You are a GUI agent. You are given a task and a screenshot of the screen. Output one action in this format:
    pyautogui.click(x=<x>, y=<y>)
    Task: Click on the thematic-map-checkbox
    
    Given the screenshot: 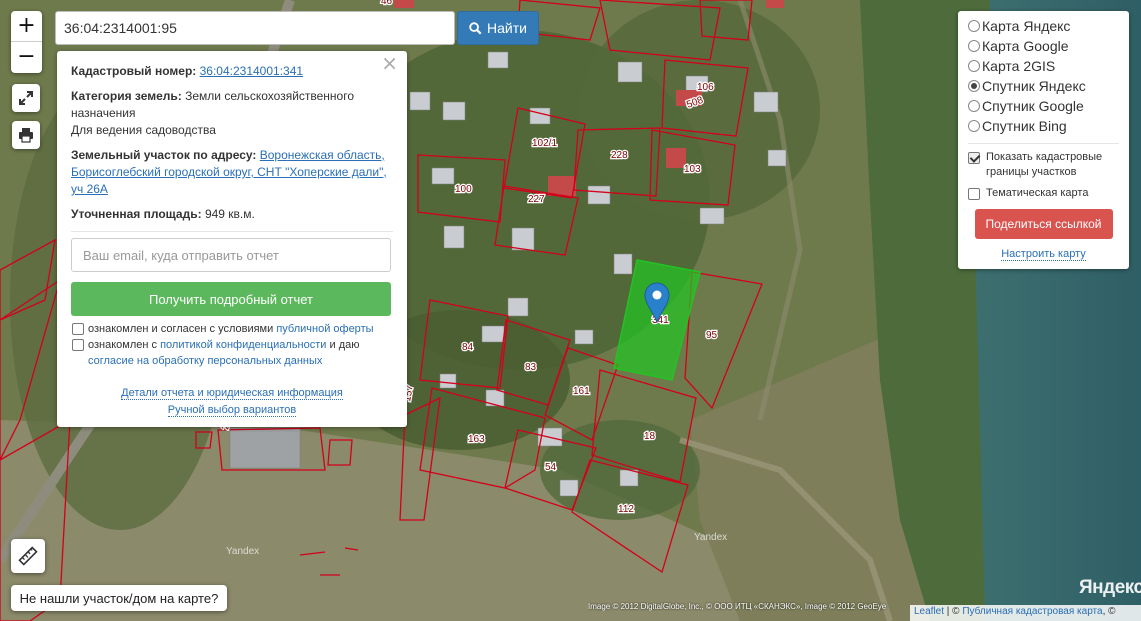 What is the action you would take?
    pyautogui.click(x=974, y=194)
    